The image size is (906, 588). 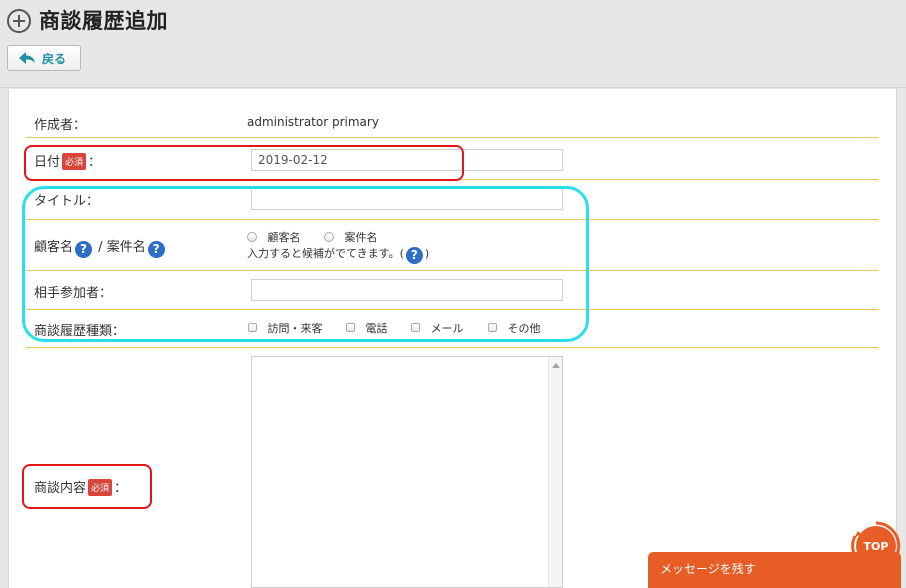 I want to click on page-title: 商談履歴追加, so click(x=103, y=21).